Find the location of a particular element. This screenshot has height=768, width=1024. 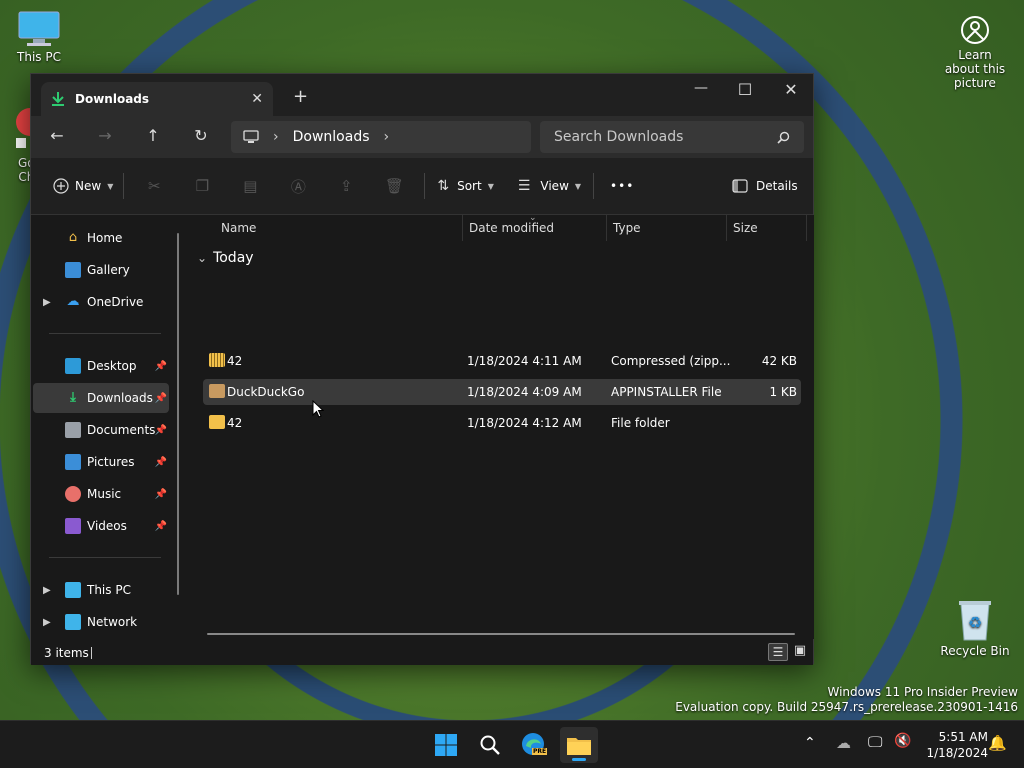

desktop-icon-recycle-bin: ♻ Recycle Bin is located at coordinates (975, 628).